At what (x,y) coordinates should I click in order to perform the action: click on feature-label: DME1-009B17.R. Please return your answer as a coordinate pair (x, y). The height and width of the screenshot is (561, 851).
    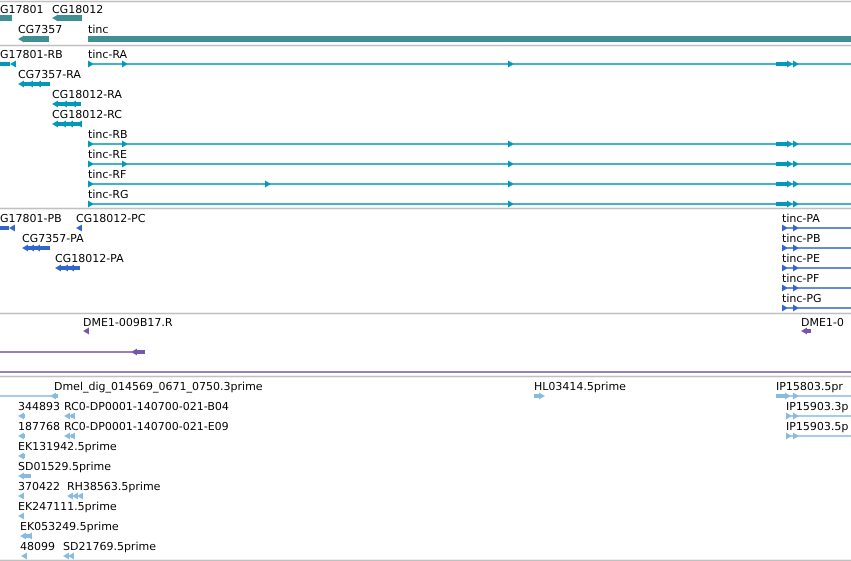
    Looking at the image, I should click on (128, 322).